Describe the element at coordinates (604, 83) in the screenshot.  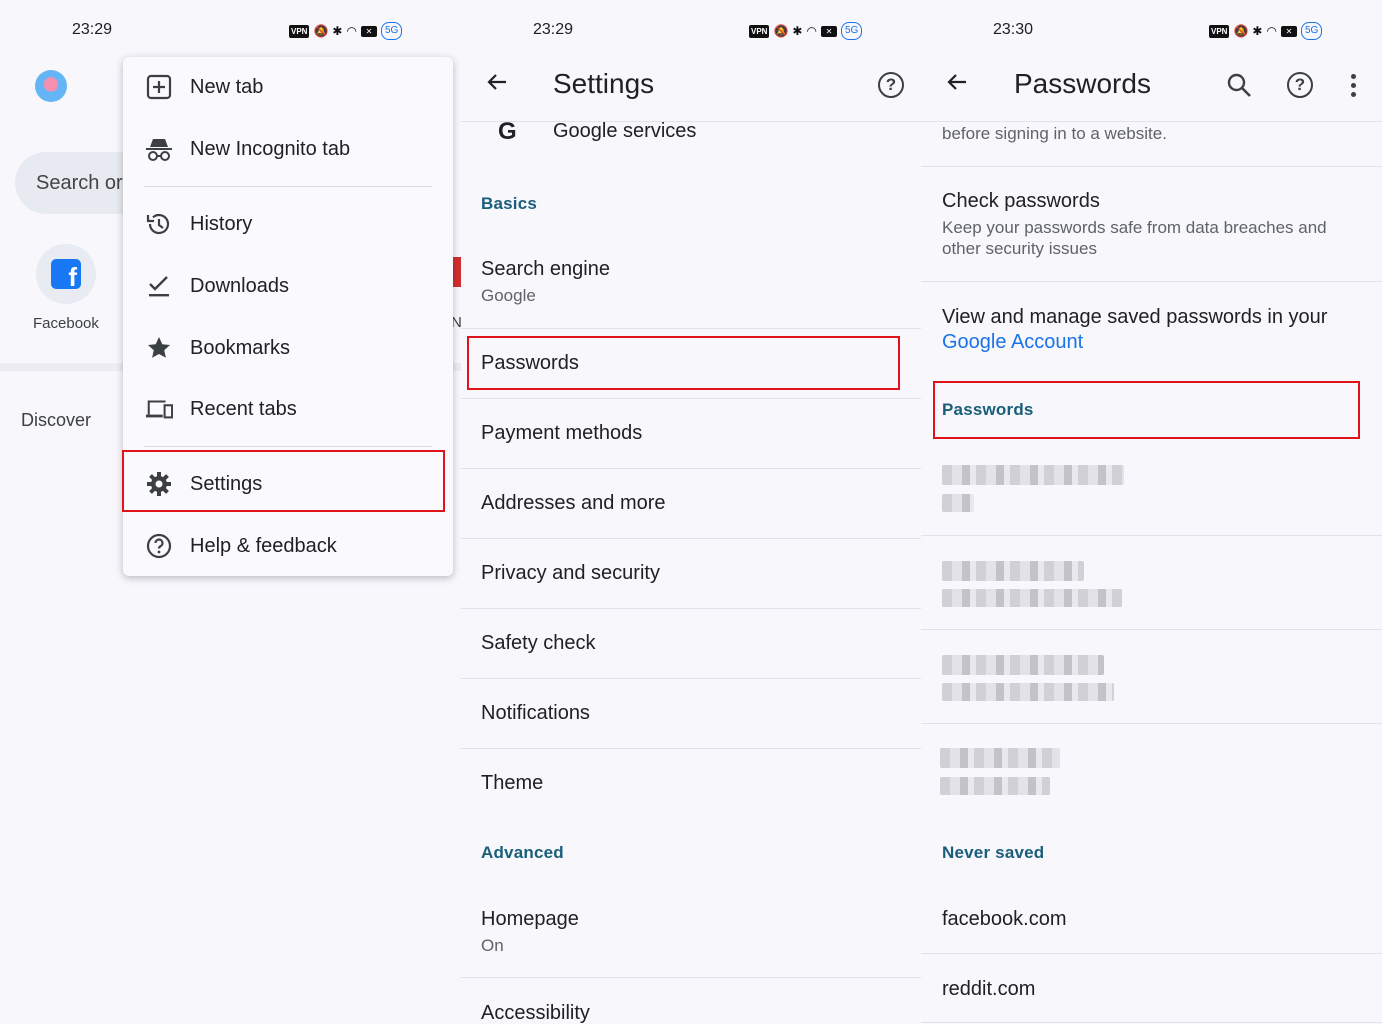
I see `page-title: Settings` at that location.